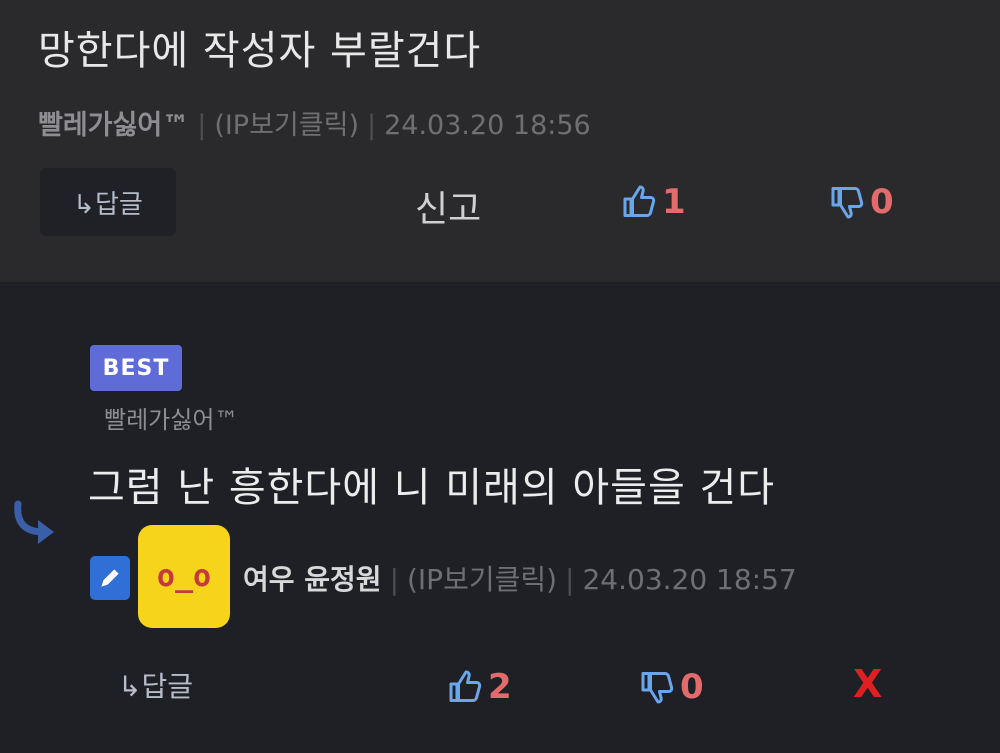 Image resolution: width=1000 pixels, height=753 pixels. Describe the element at coordinates (171, 417) in the screenshot. I see `mention-name: 빨레가싫어™` at that location.